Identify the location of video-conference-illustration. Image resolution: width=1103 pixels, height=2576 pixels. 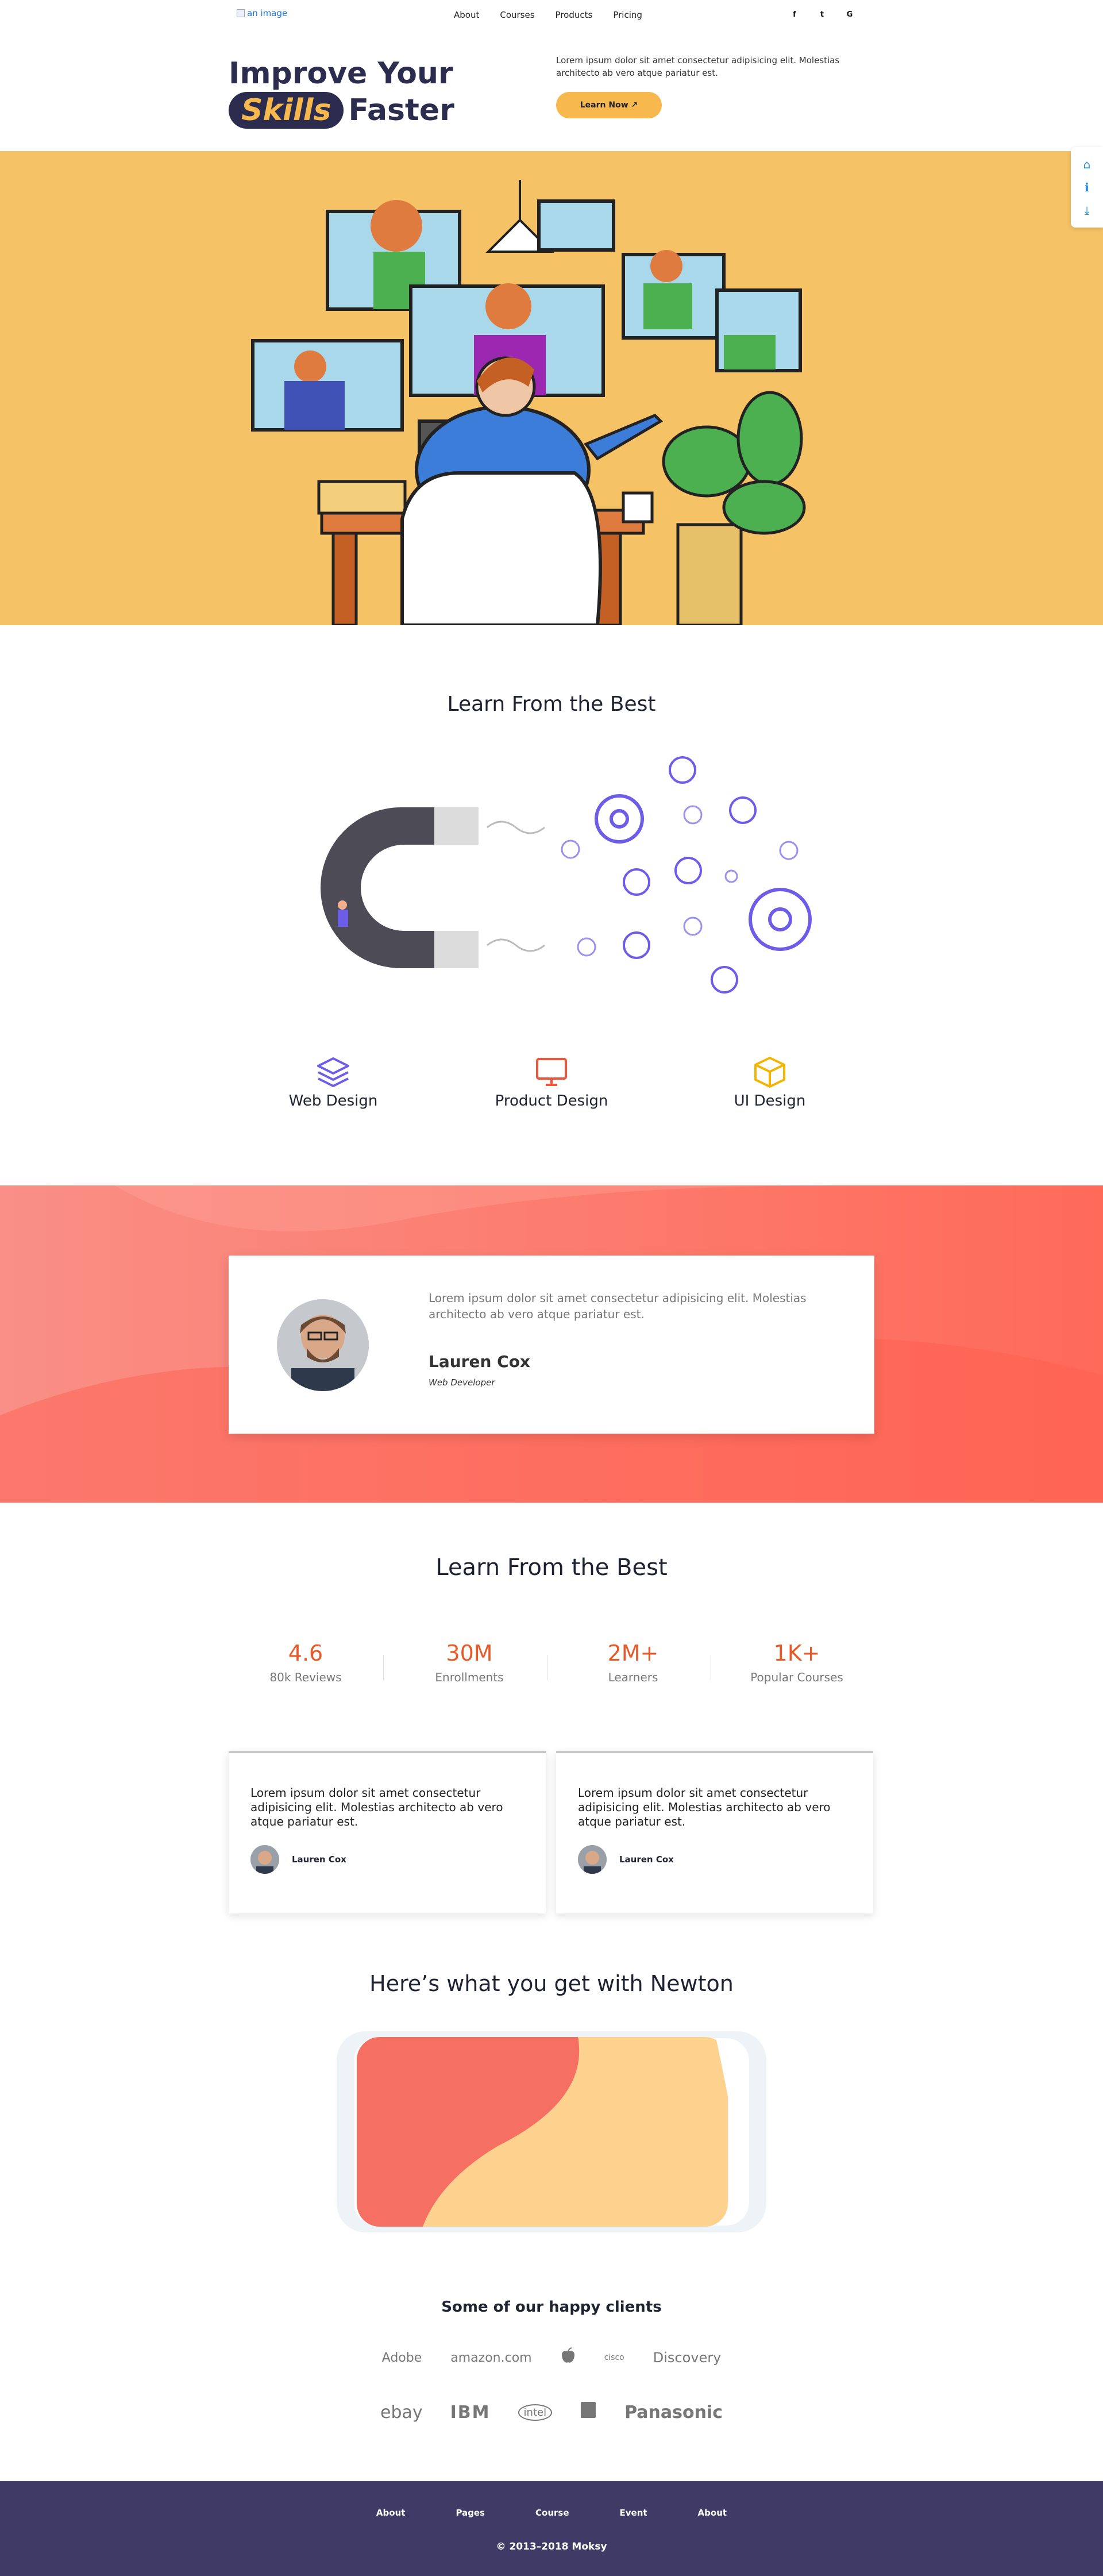
(528, 402).